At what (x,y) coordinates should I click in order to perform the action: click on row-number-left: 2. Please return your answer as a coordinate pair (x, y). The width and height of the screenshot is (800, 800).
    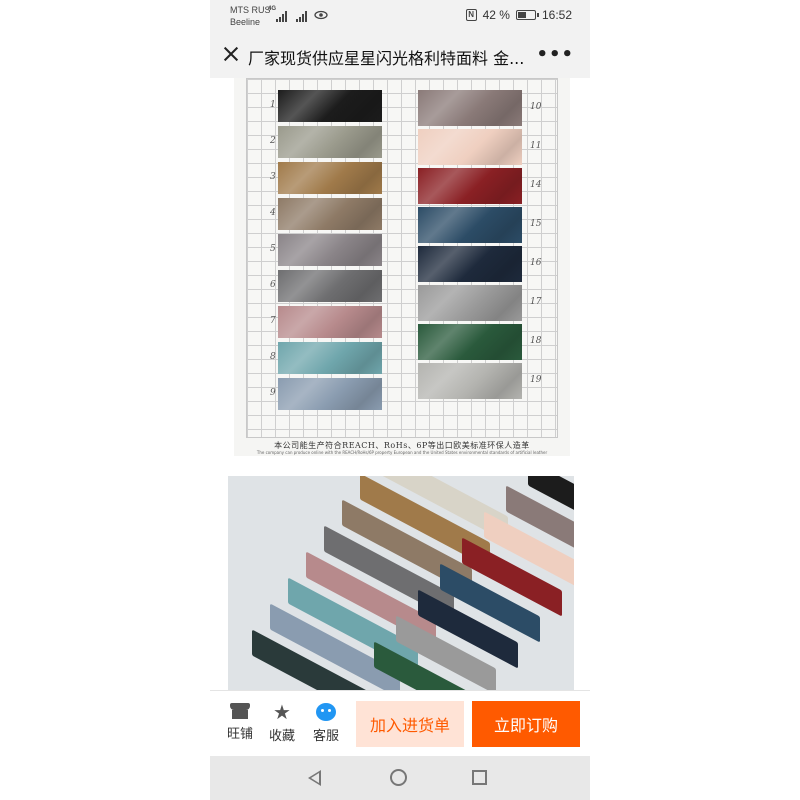
    Looking at the image, I should click on (273, 141).